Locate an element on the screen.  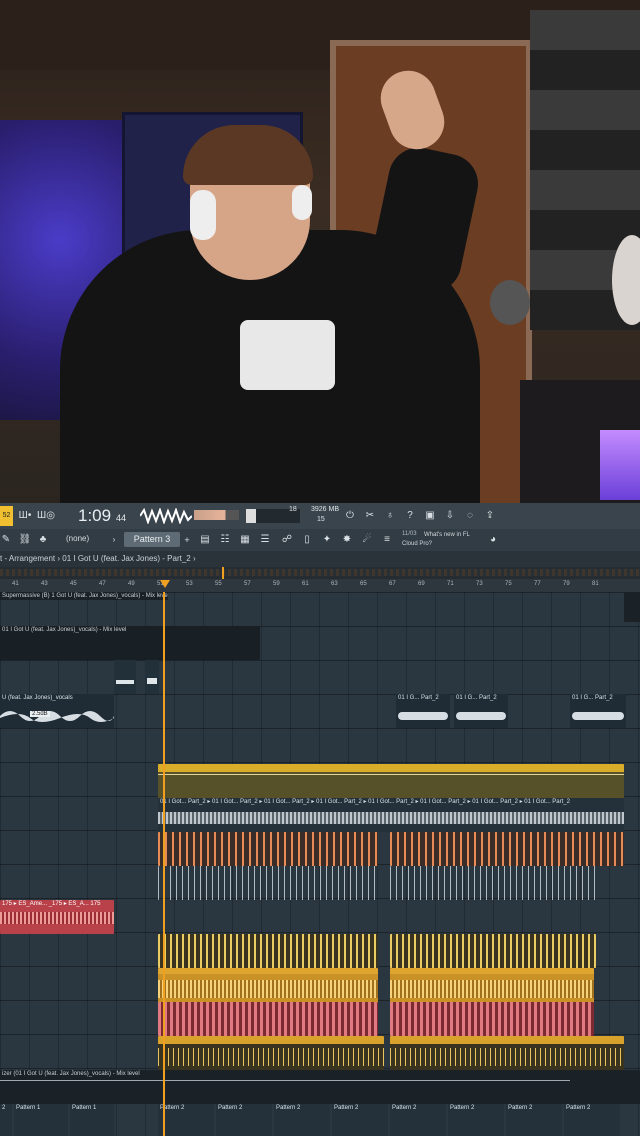
download-icon: ⇩ is located at coordinates (450, 516).